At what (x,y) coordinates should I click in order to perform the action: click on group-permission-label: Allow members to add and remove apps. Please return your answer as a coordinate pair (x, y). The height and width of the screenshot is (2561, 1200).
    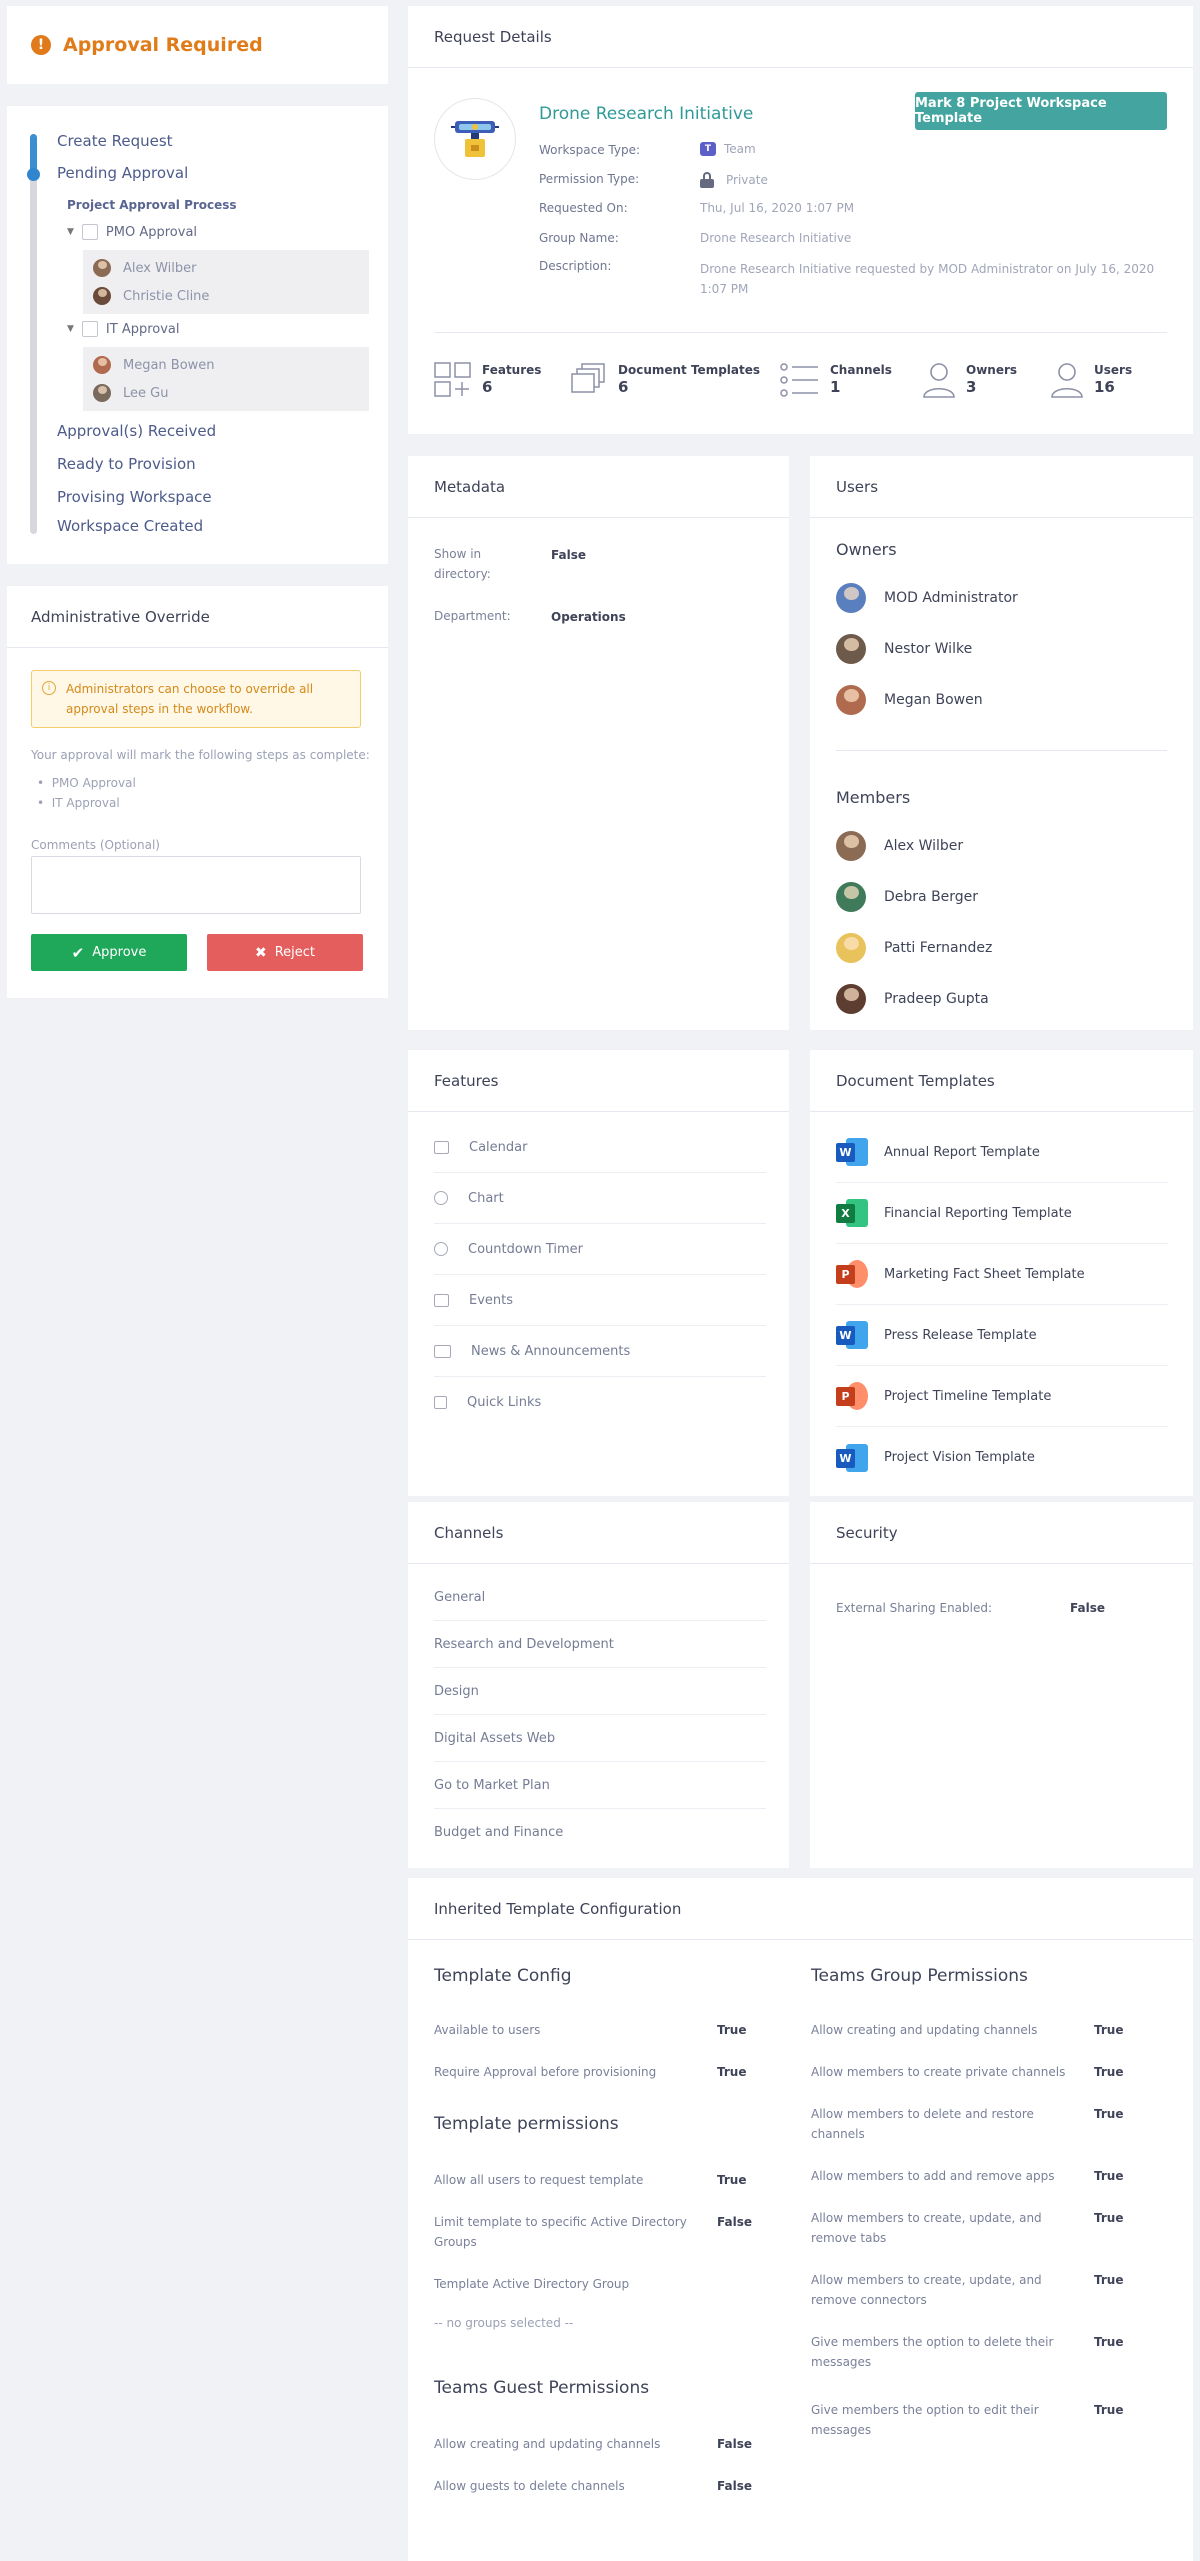
    Looking at the image, I should click on (933, 2176).